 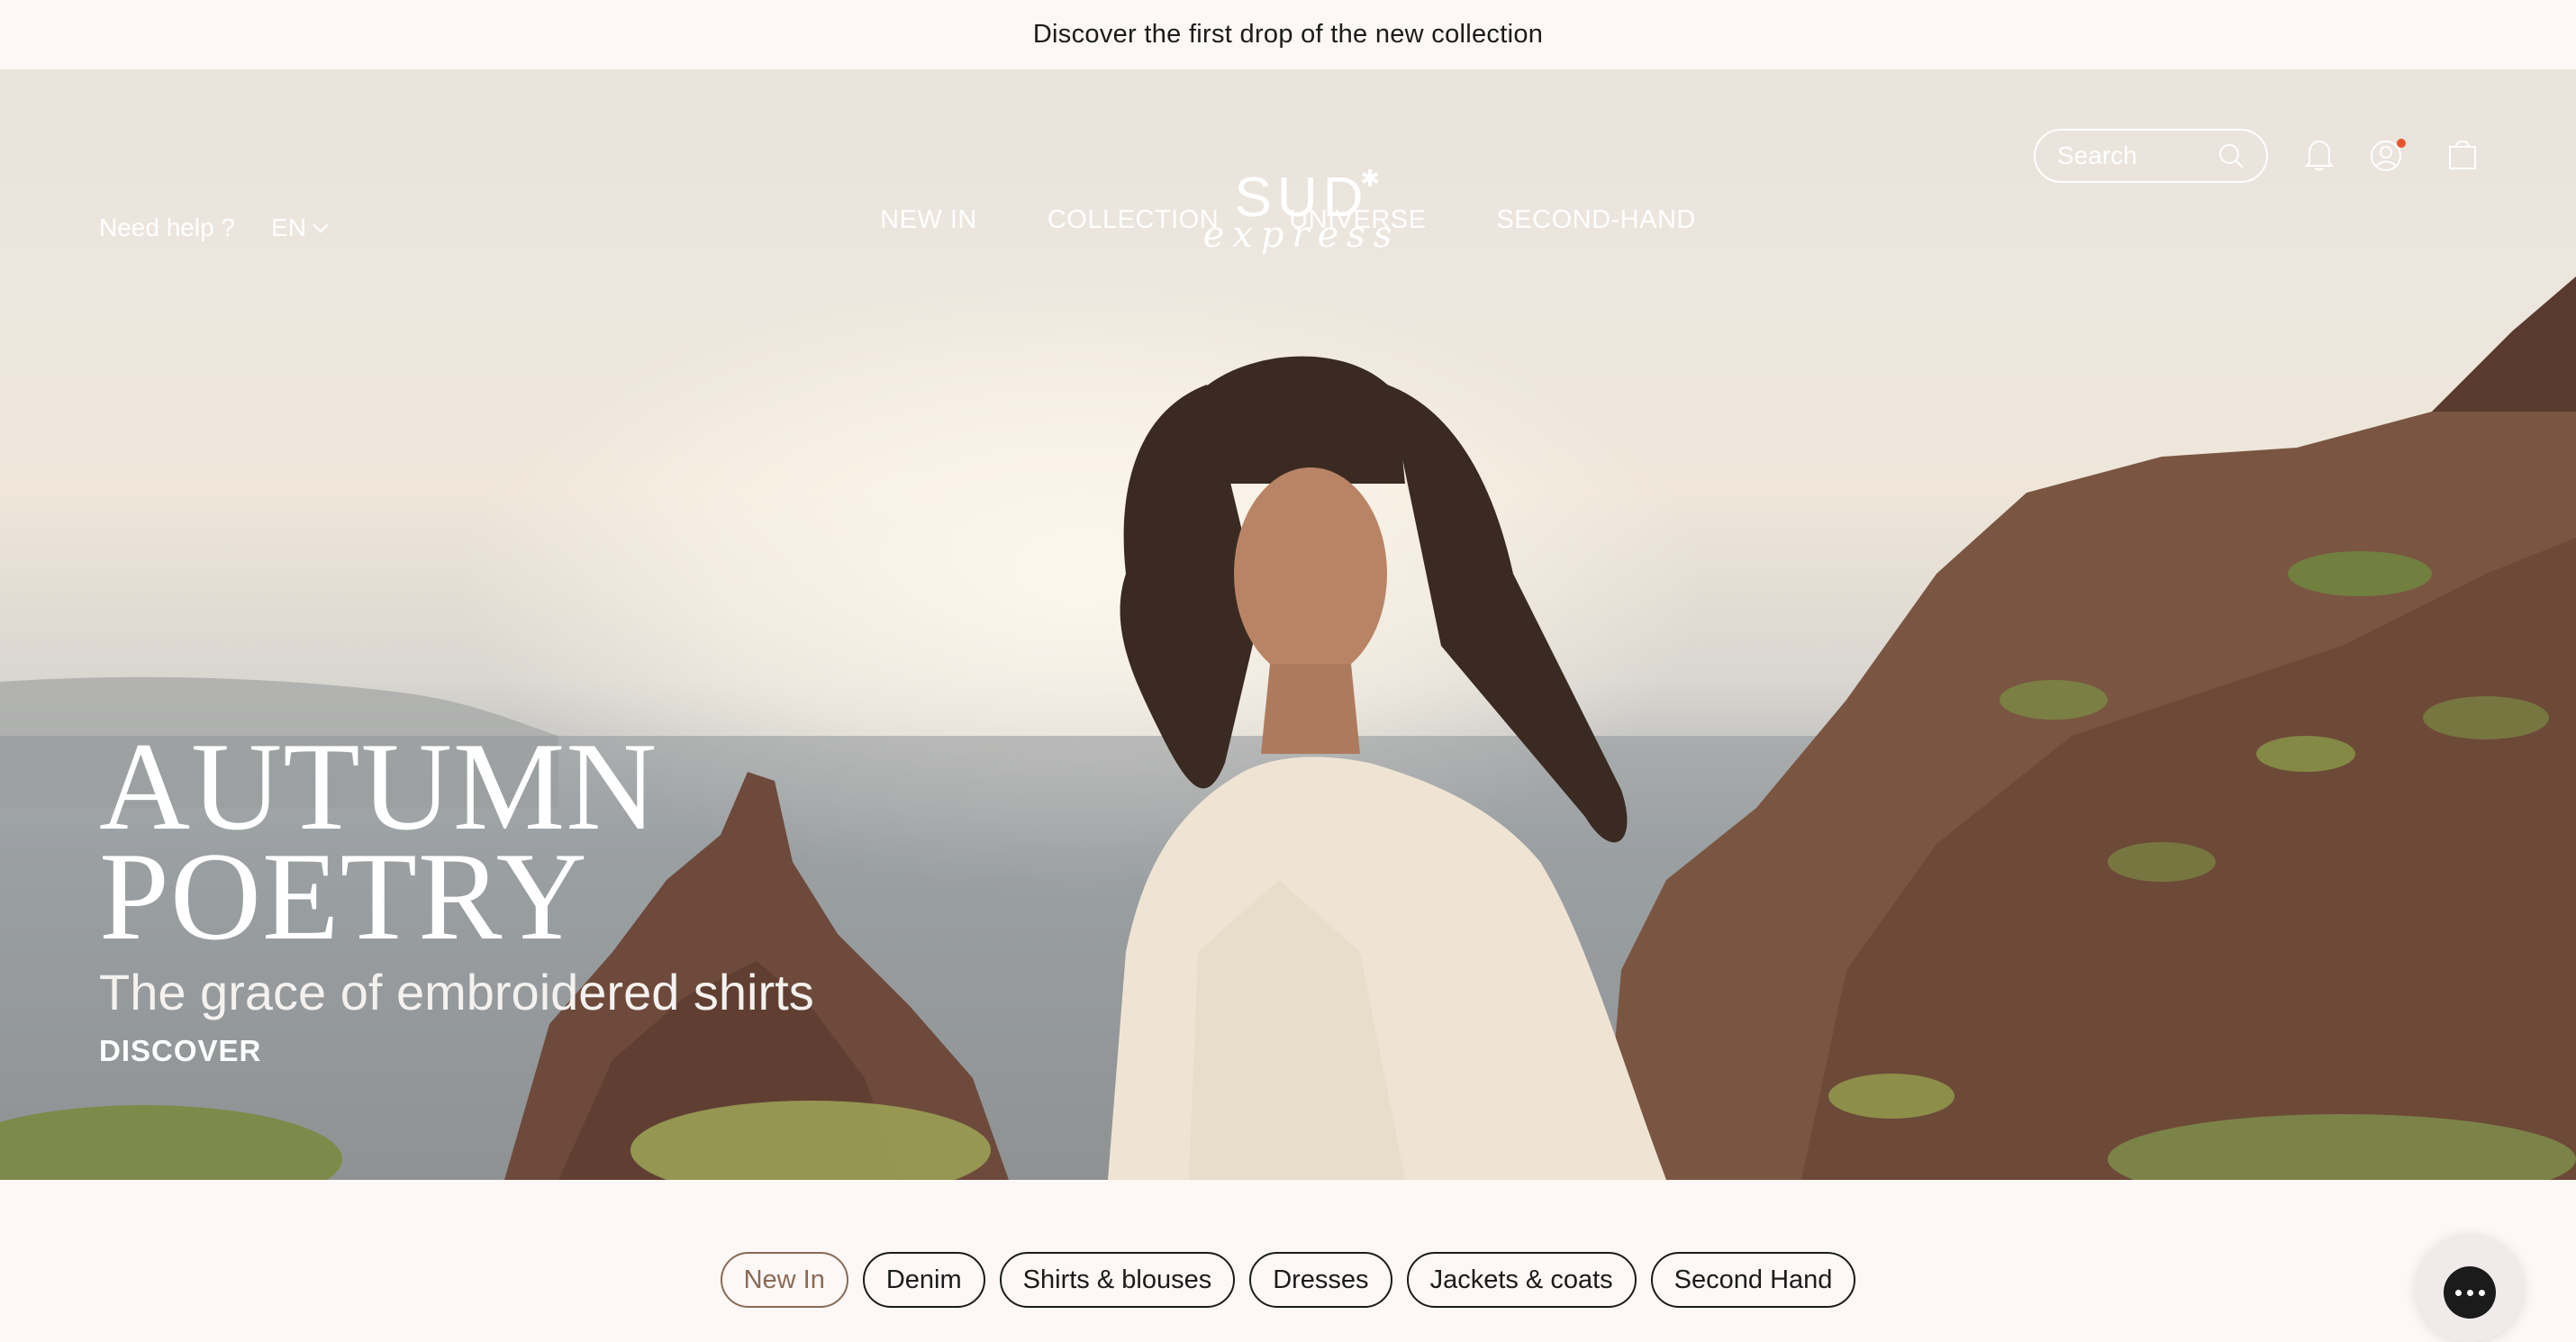 I want to click on nav-item-second-hand: SECOND-HAND, so click(x=1596, y=220).